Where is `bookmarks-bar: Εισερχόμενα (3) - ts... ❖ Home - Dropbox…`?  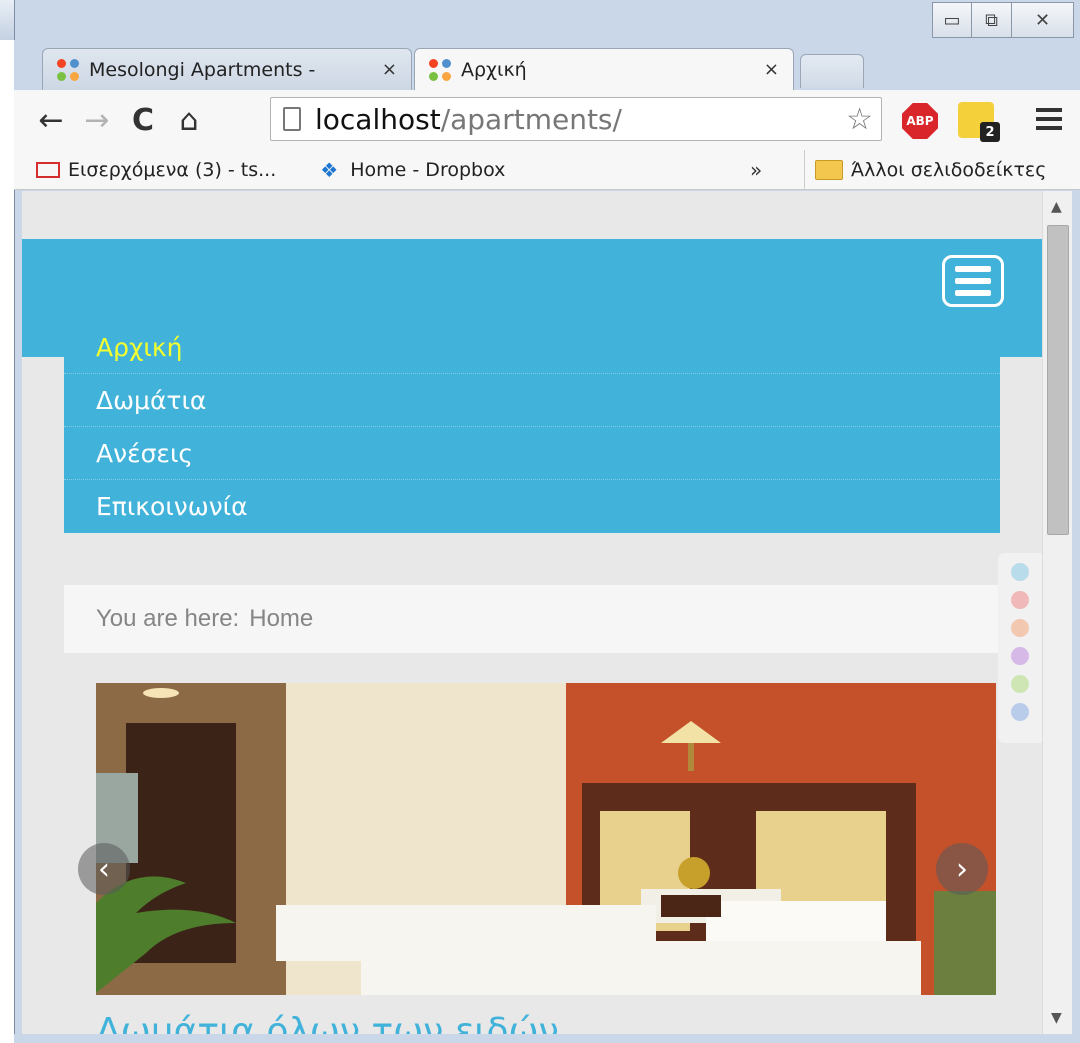
bookmarks-bar: Εισερχόμενα (3) - ts... ❖ Home - Dropbox… is located at coordinates (547, 170).